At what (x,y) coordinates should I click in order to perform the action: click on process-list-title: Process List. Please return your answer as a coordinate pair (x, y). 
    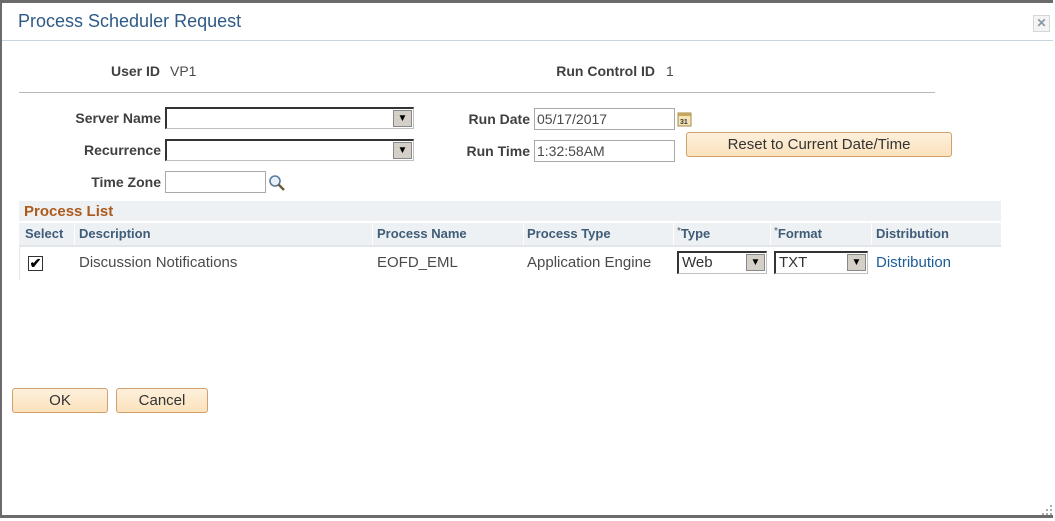
    Looking at the image, I should click on (69, 211).